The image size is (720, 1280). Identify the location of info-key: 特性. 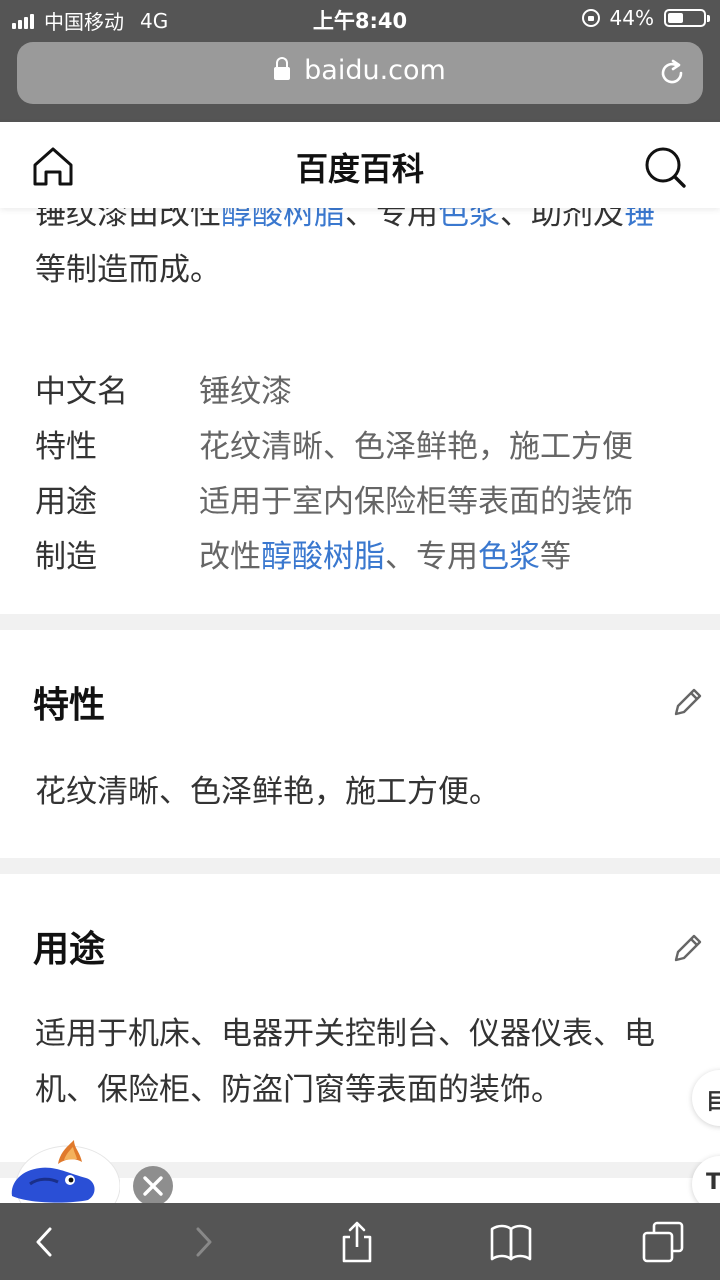
(66, 447).